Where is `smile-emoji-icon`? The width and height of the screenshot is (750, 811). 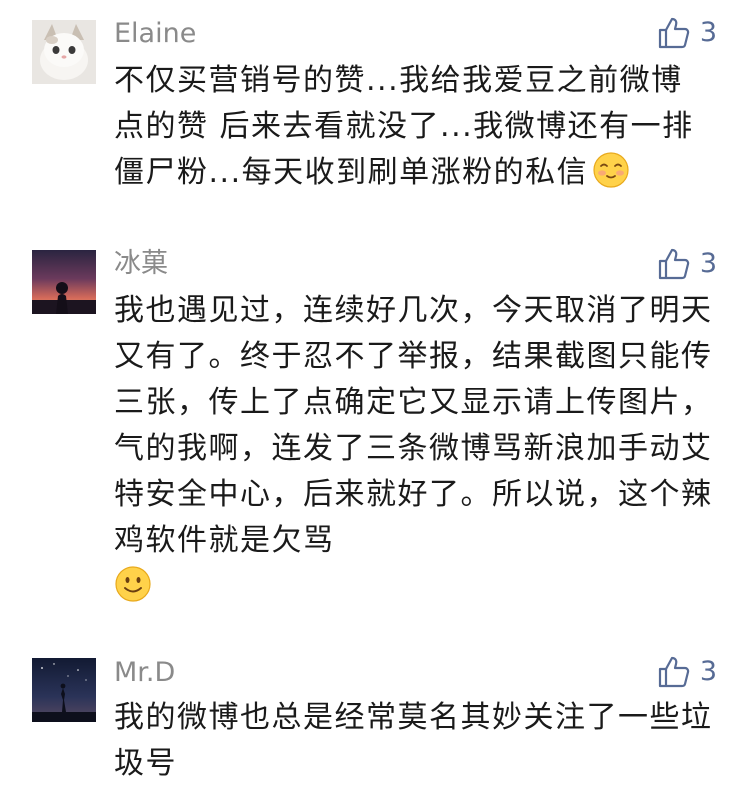 smile-emoji-icon is located at coordinates (133, 584).